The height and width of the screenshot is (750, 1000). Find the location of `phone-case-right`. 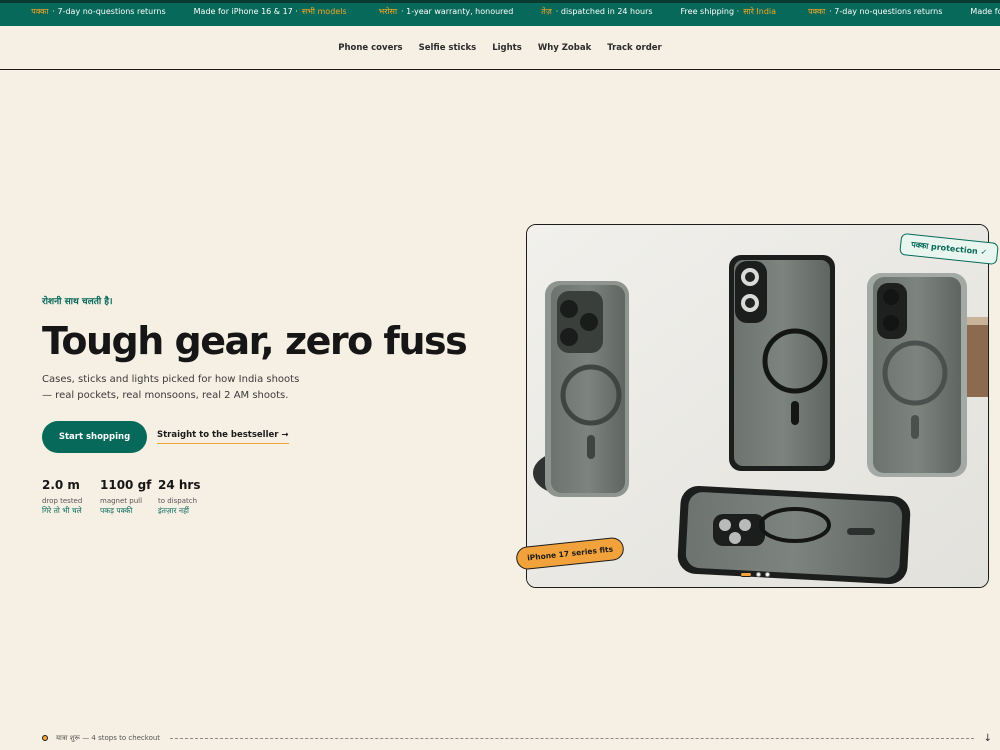

phone-case-right is located at coordinates (917, 375).